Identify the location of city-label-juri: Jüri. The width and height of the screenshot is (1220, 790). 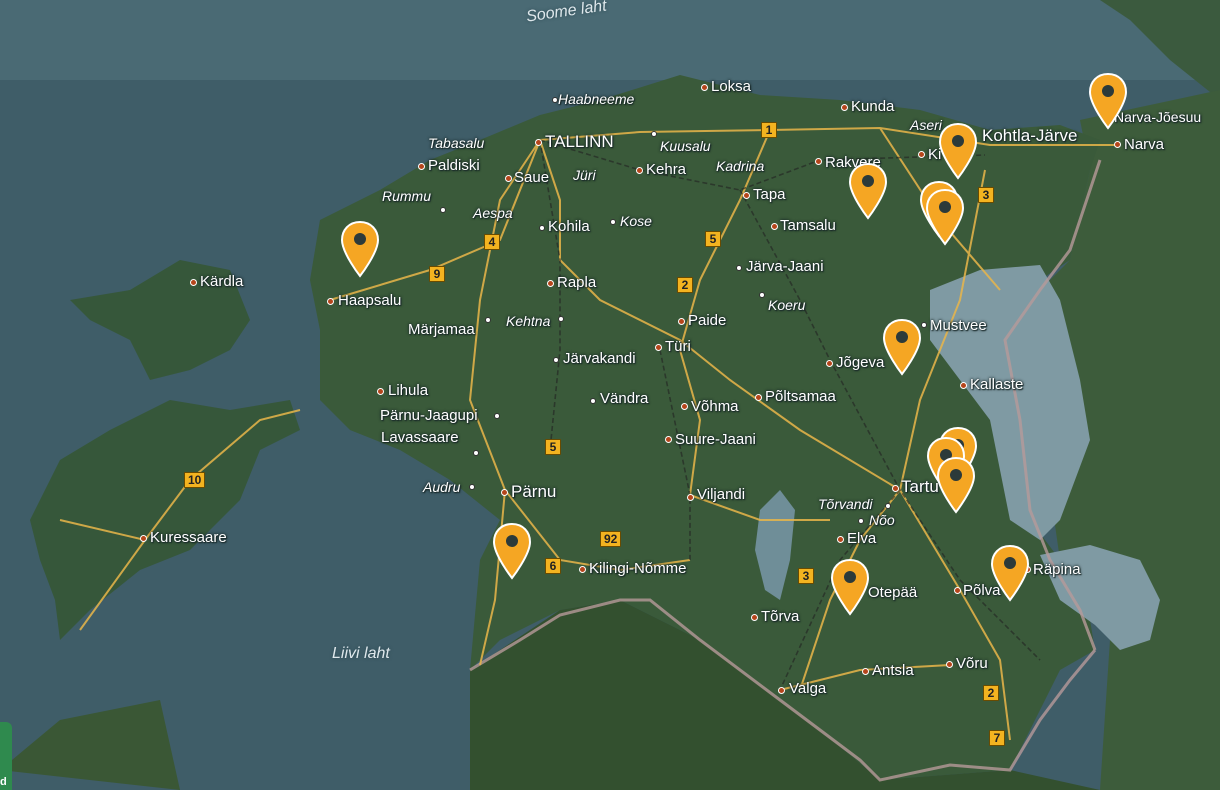
(584, 175).